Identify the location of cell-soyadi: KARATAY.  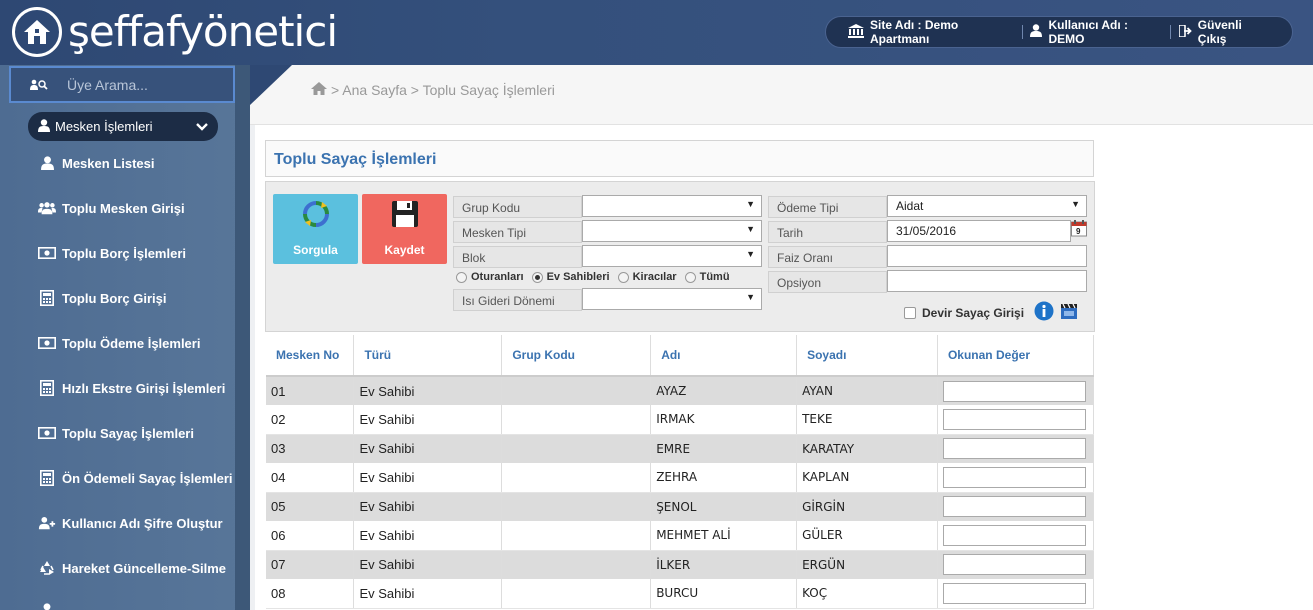
(867, 448).